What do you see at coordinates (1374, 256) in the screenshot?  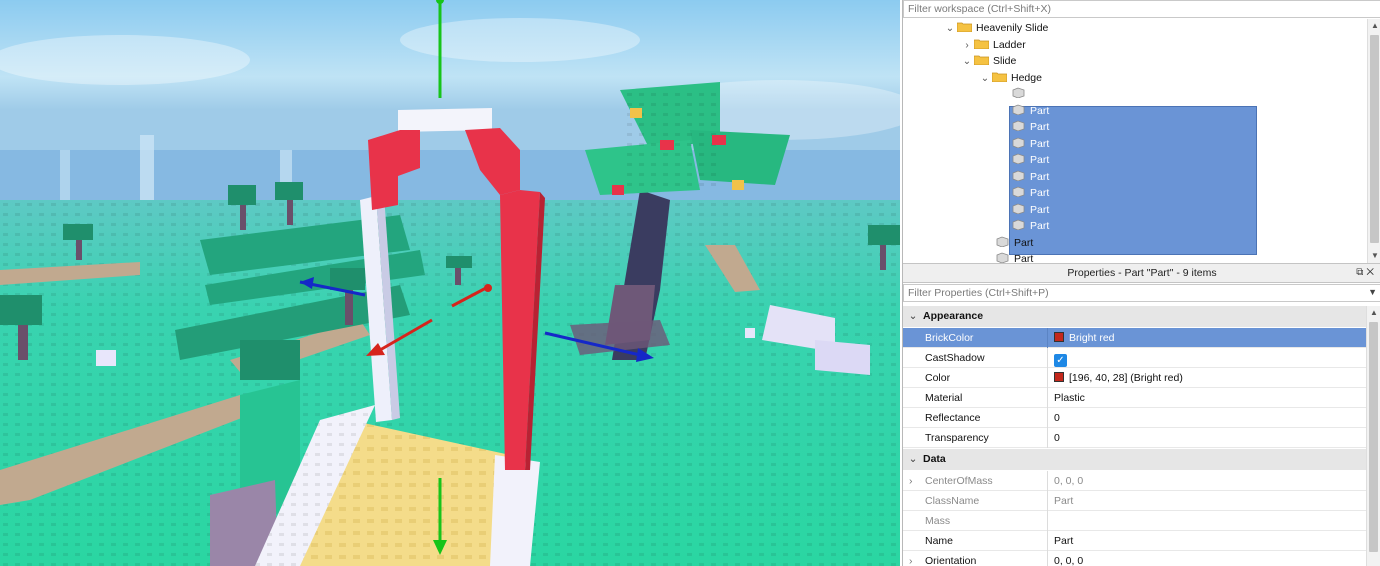 I see `scroll-down-icon: ▼` at bounding box center [1374, 256].